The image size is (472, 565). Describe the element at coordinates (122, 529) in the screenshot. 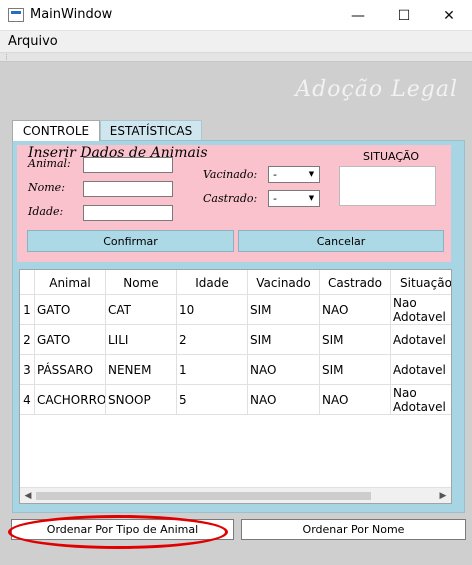

I see `sort-by-type-button: Ordenar Por Tipo de Animal` at that location.